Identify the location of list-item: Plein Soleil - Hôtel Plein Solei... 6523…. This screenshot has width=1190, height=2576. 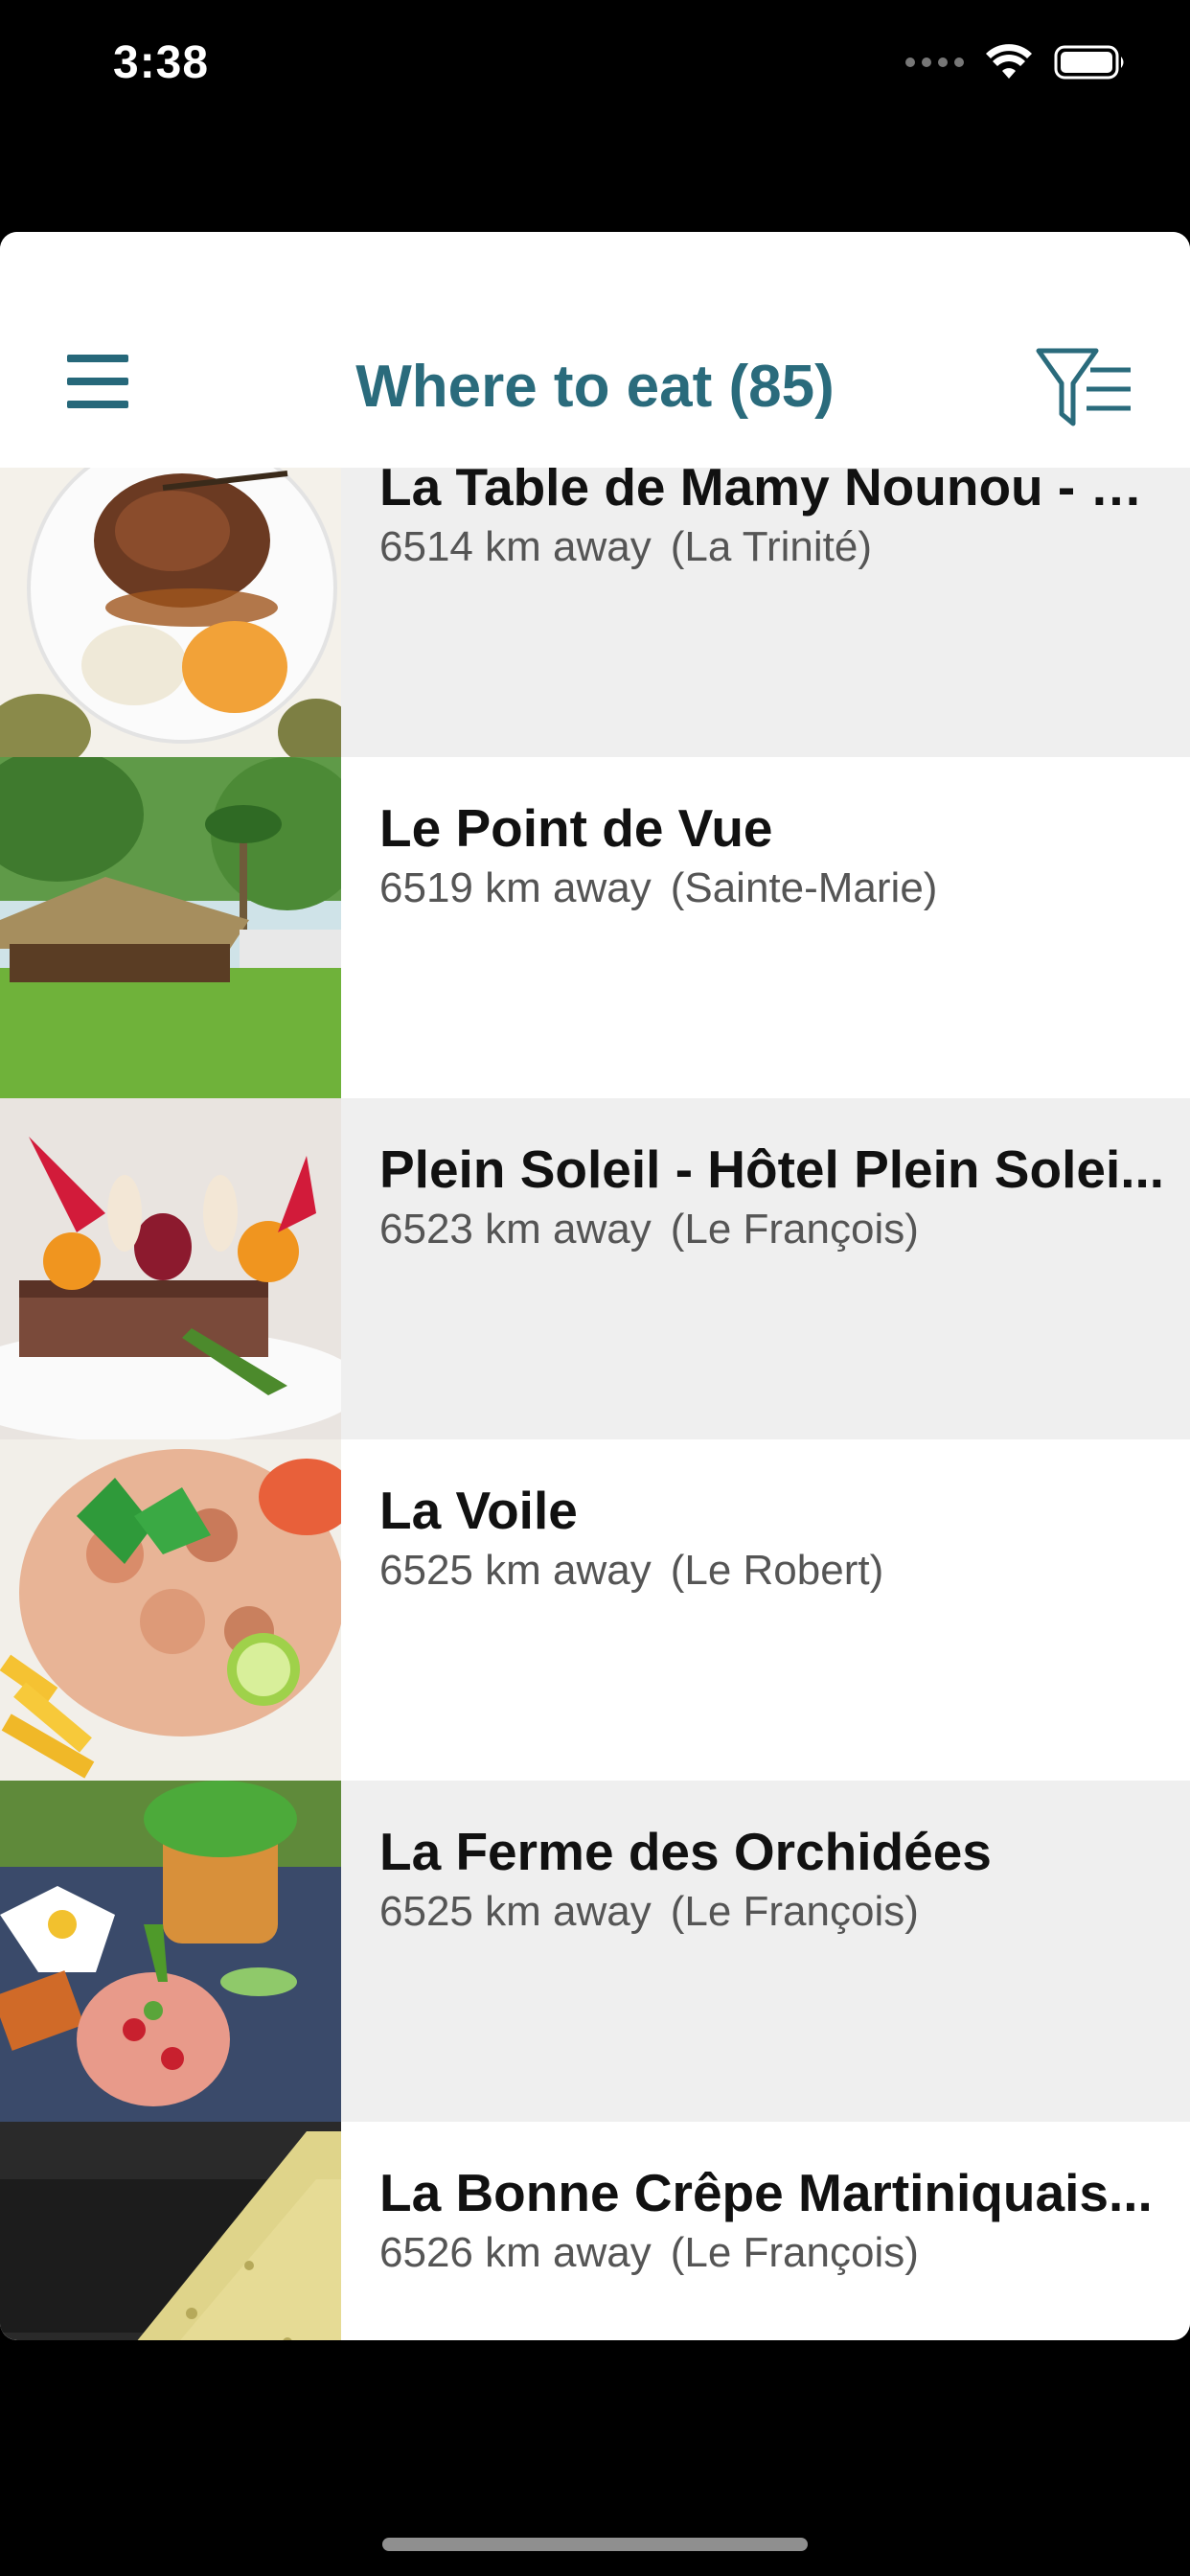
(595, 1269).